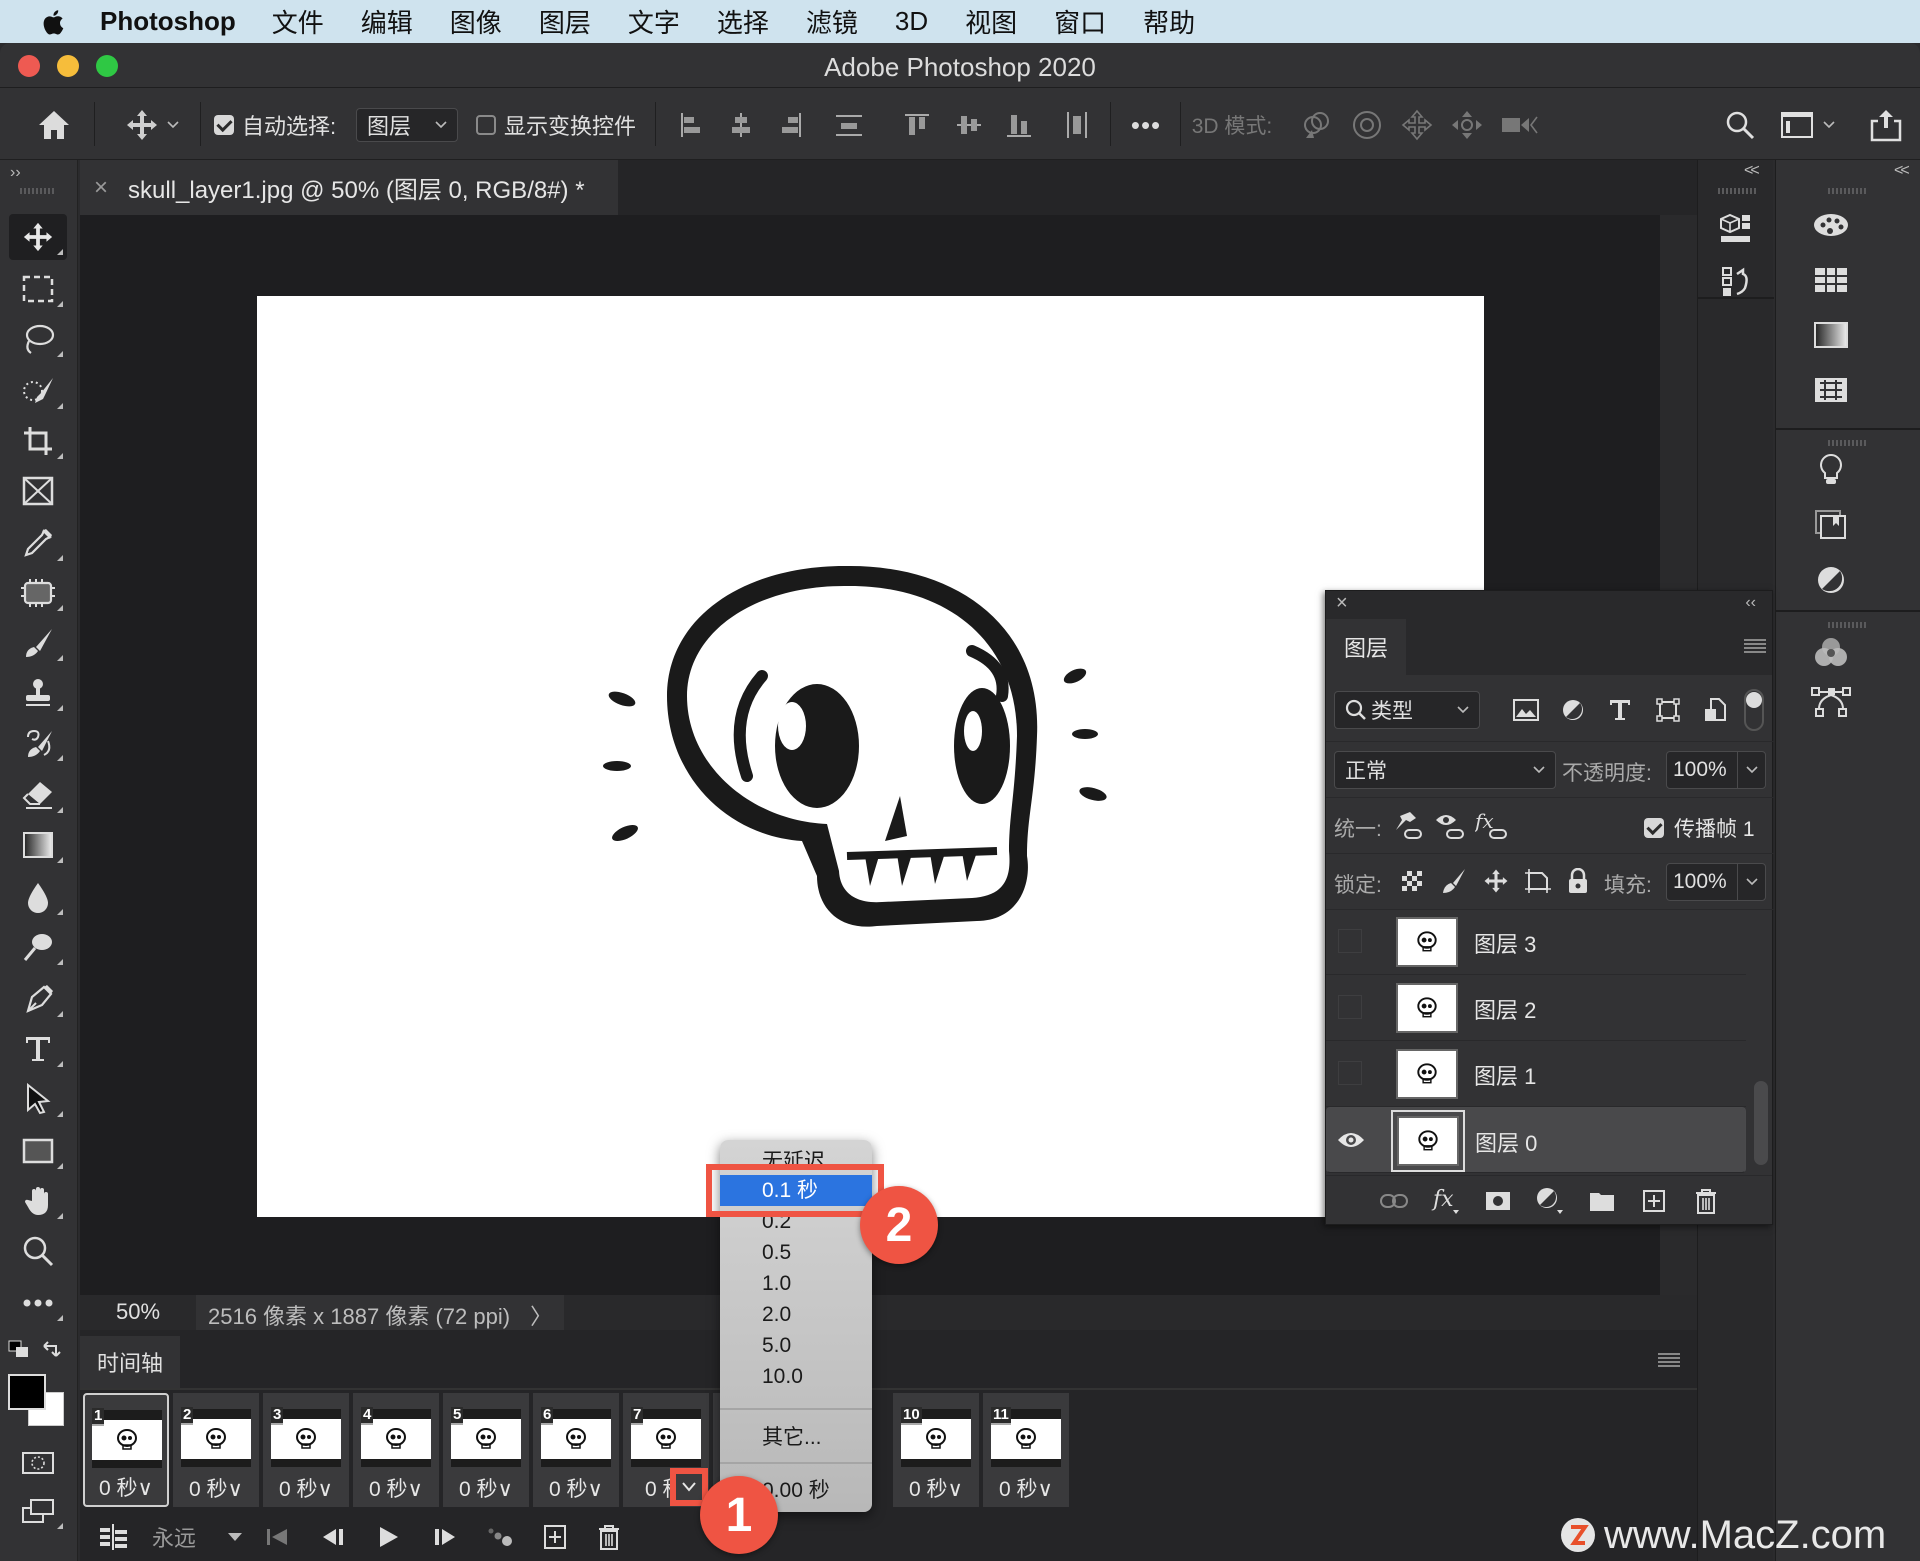 The width and height of the screenshot is (1920, 1561). I want to click on layers-panel-header: × ‹‹, so click(1549, 605).